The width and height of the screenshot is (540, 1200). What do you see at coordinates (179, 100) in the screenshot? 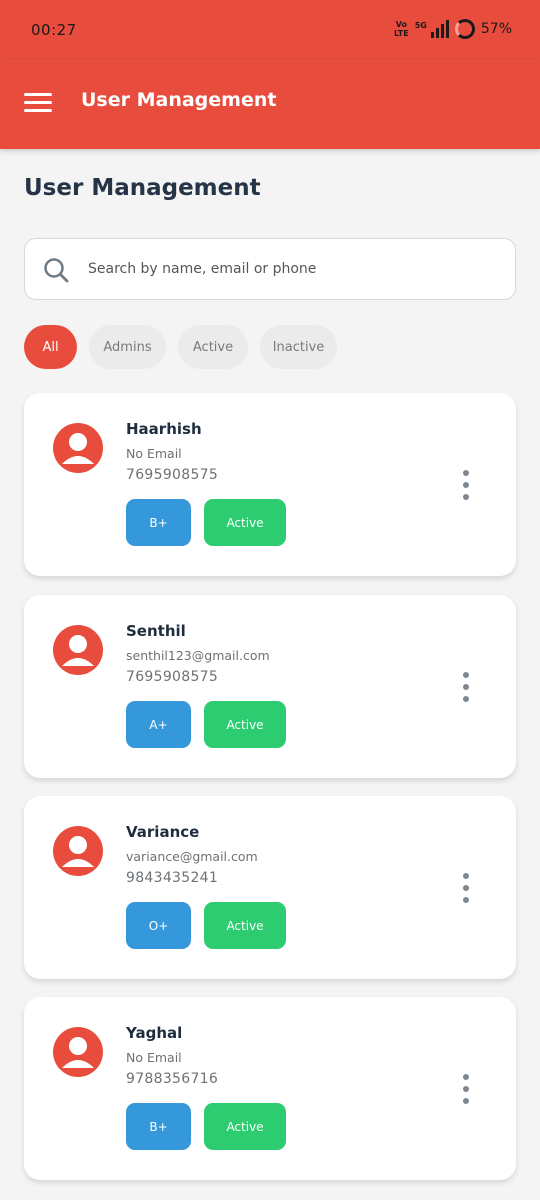
I see `app-bar-title: User Management` at bounding box center [179, 100].